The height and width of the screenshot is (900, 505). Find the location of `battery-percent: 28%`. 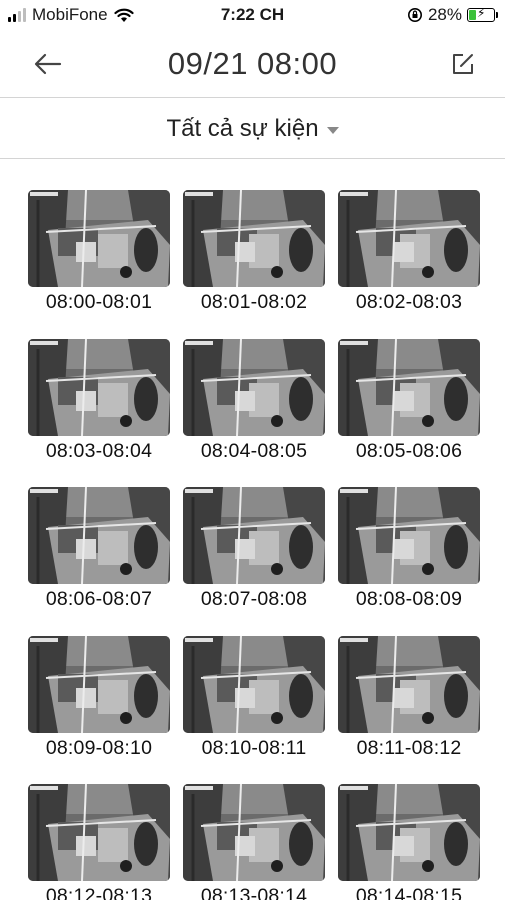

battery-percent: 28% is located at coordinates (444, 14).